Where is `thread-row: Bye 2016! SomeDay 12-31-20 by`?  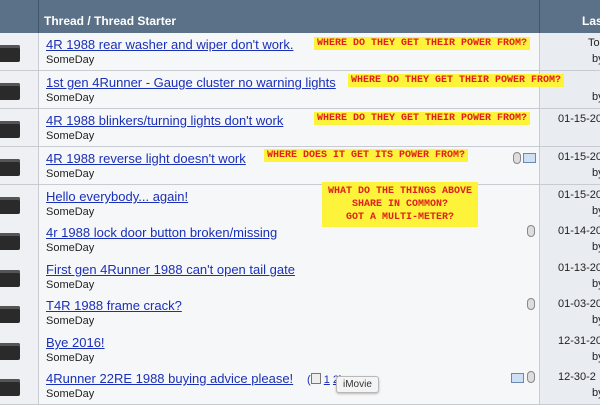 thread-row: Bye 2016! SomeDay 12-31-20 by is located at coordinates (300, 350).